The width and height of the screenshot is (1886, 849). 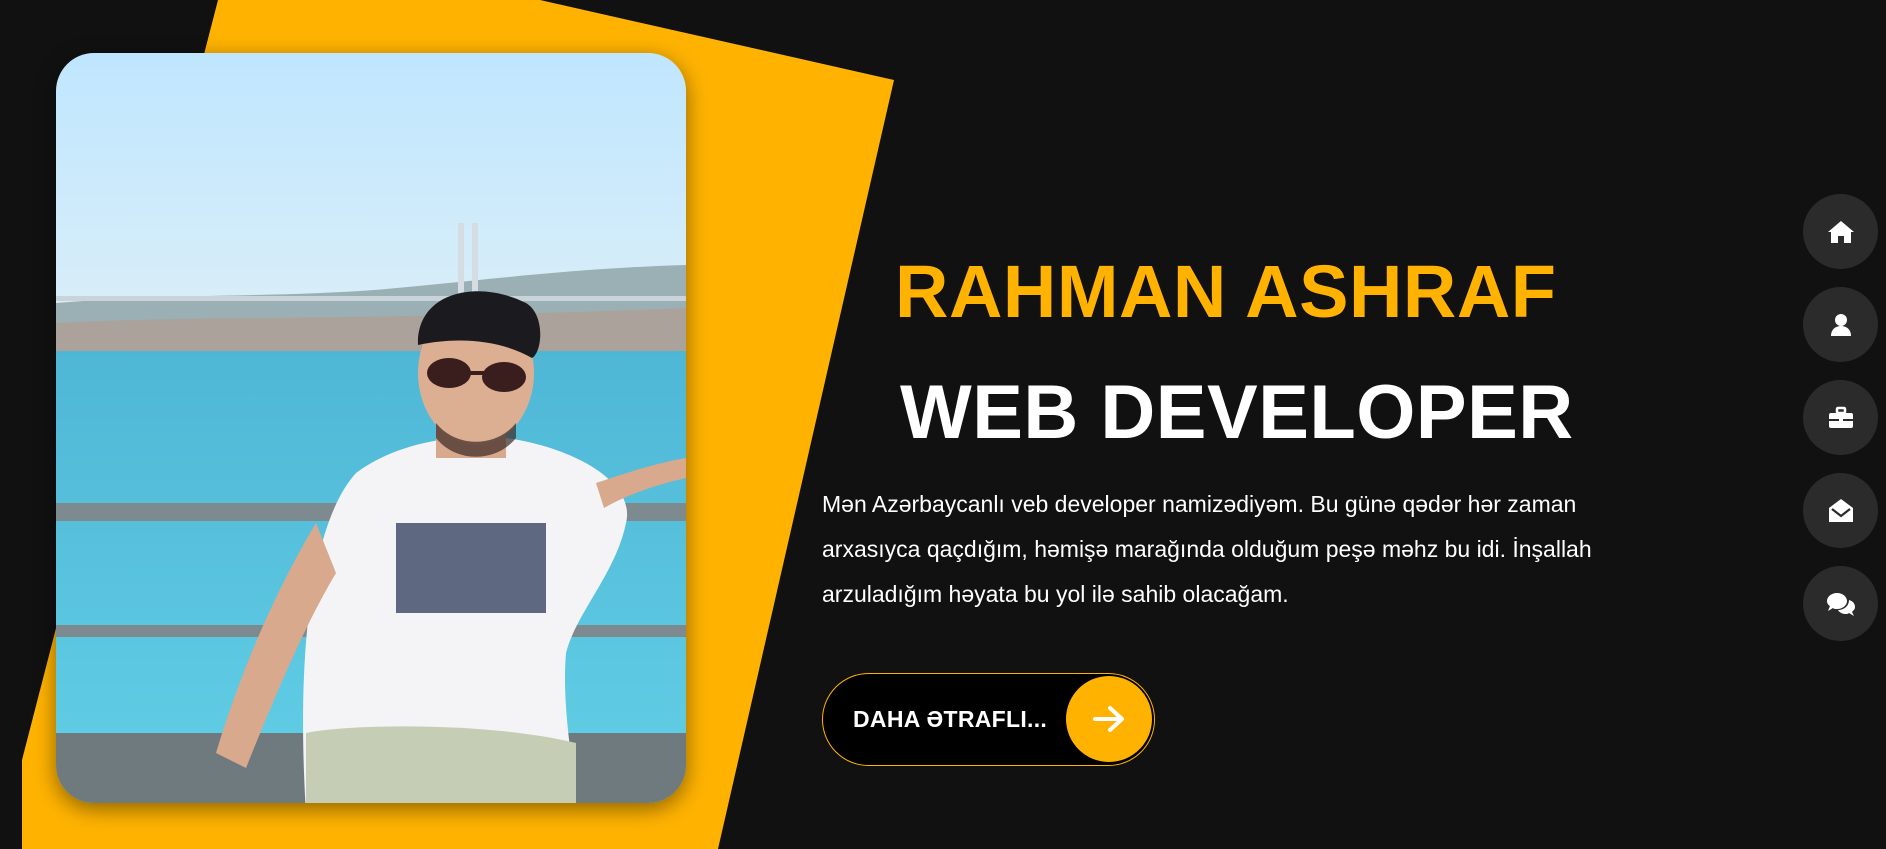 I want to click on nav-blog-button, so click(x=1840, y=603).